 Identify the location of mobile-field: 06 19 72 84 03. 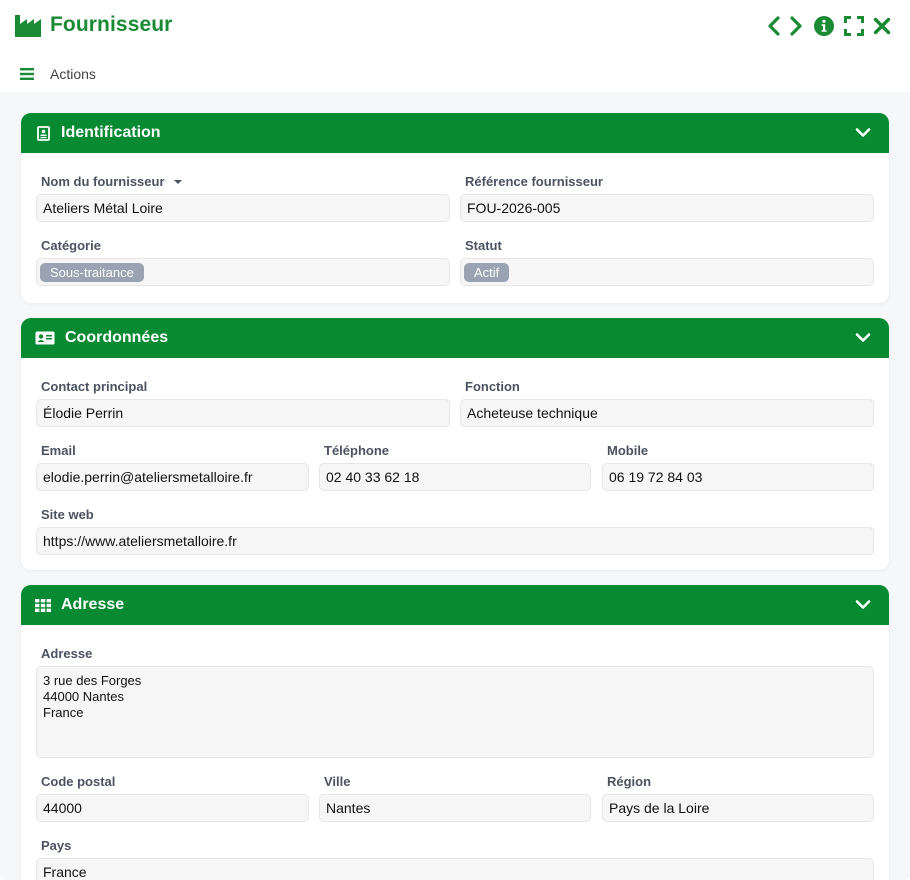
(738, 477).